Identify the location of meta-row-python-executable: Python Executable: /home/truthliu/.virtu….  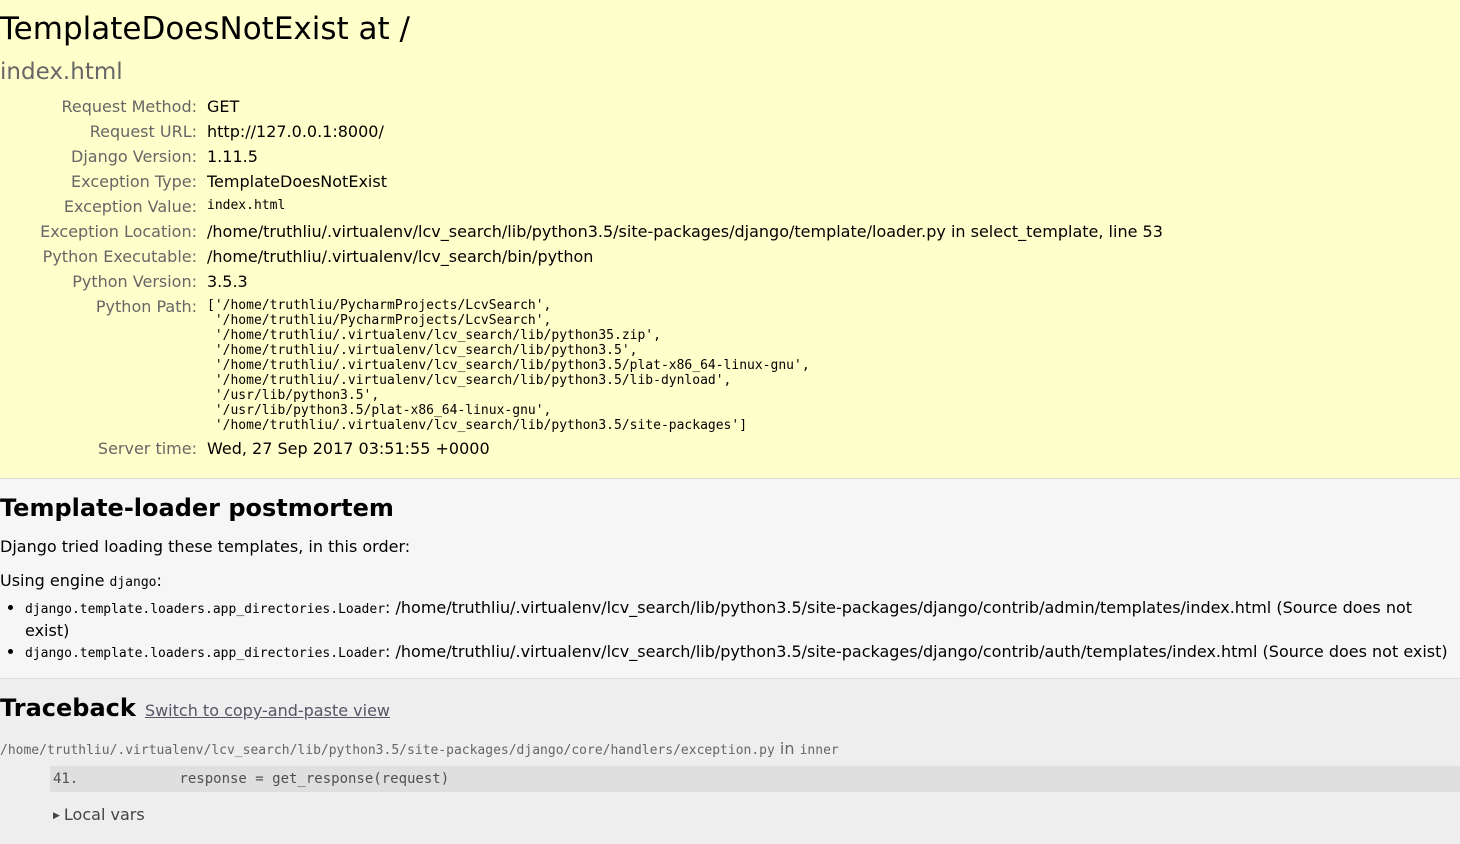
(318, 256).